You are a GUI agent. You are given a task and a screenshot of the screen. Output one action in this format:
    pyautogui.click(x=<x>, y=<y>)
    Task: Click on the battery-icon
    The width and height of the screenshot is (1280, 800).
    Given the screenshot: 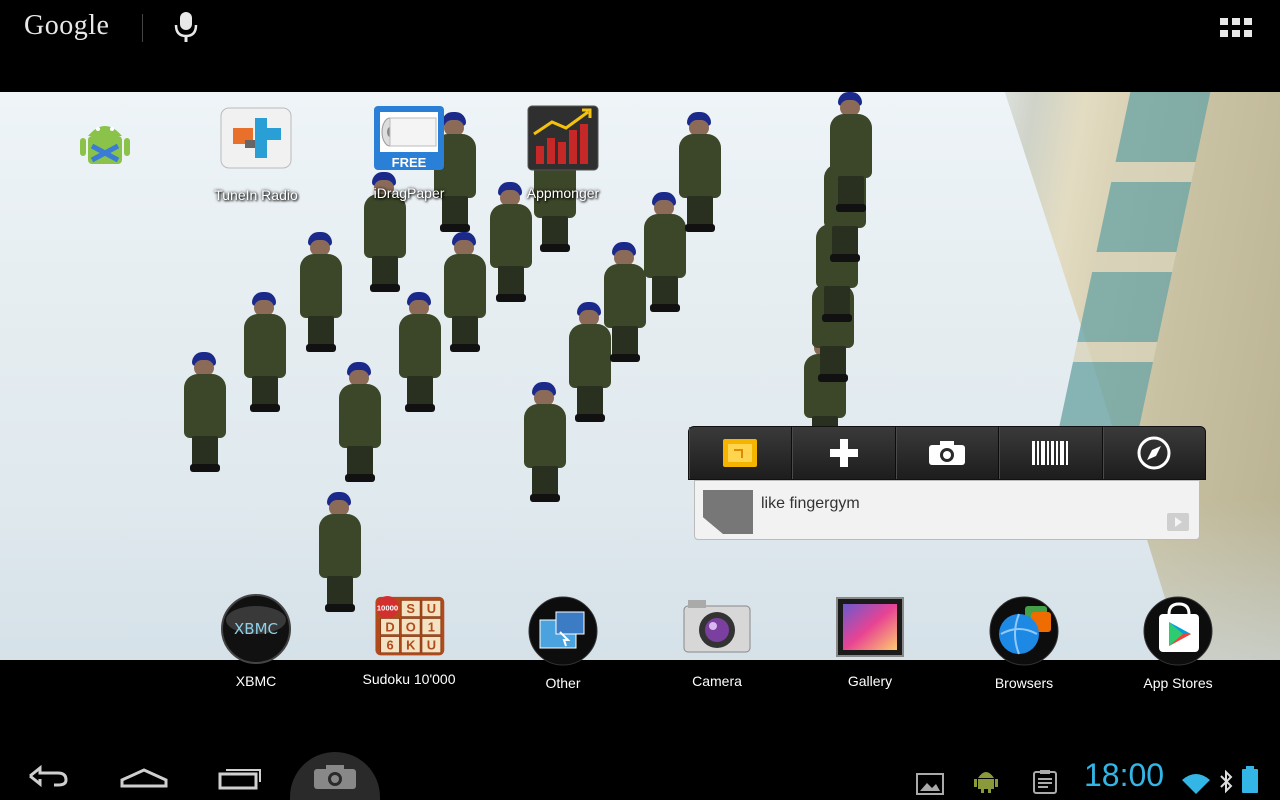 What is the action you would take?
    pyautogui.click(x=1250, y=779)
    